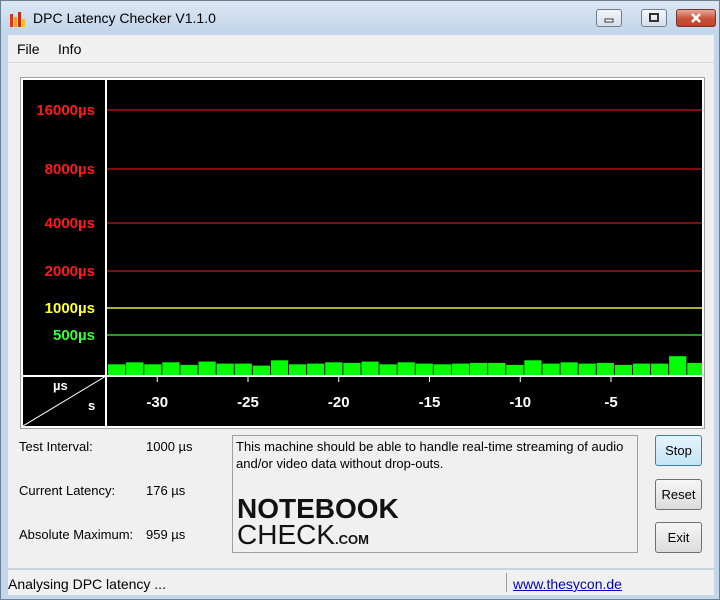  Describe the element at coordinates (166, 490) in the screenshot. I see `current-latency-value: 176 µs` at that location.